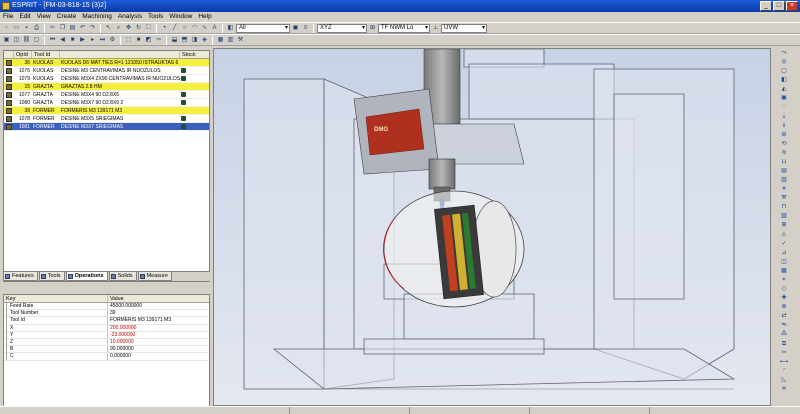 The height and width of the screenshot is (414, 800). I want to click on wireframe-icon: ⬚, so click(128, 40).